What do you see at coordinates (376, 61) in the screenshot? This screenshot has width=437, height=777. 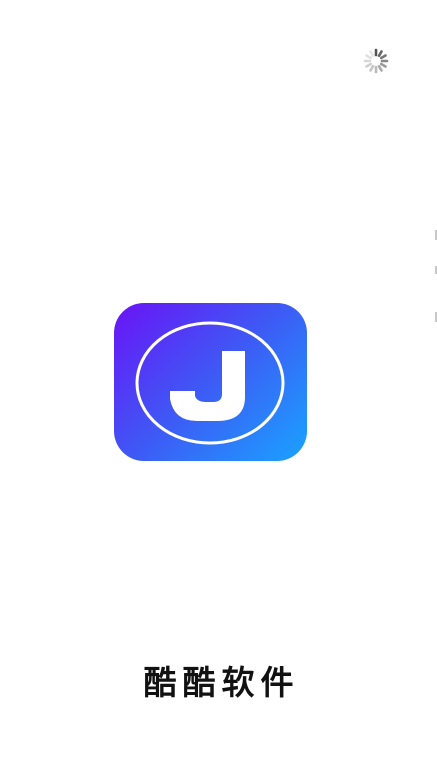 I see `loading-spinner-icon` at bounding box center [376, 61].